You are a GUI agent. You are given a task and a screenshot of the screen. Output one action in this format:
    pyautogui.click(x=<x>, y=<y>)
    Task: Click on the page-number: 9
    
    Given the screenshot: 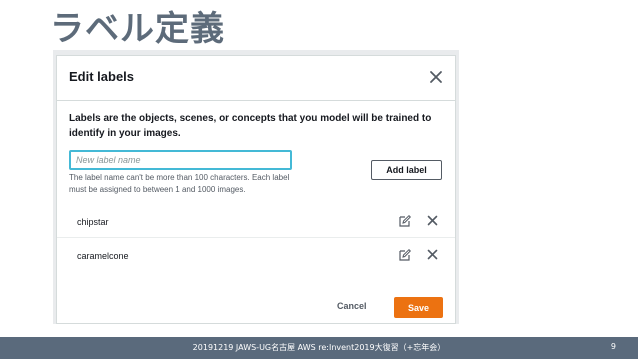 What is the action you would take?
    pyautogui.click(x=613, y=346)
    